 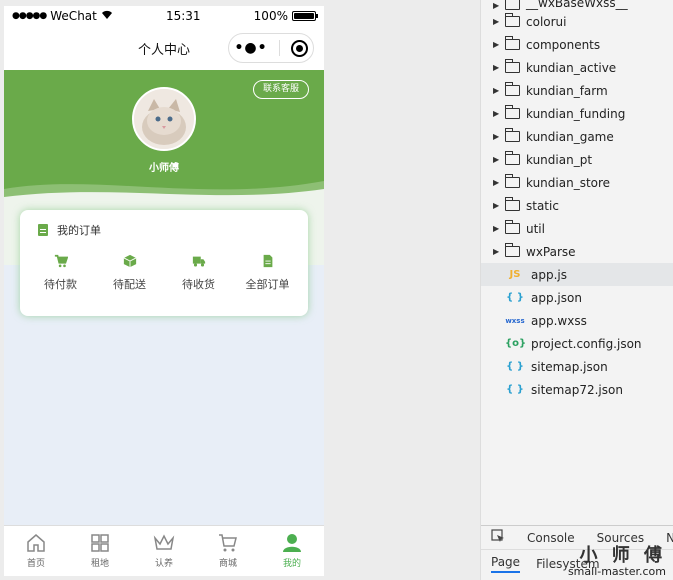 What do you see at coordinates (198, 284) in the screenshot?
I see `order-status-label: 待收货` at bounding box center [198, 284].